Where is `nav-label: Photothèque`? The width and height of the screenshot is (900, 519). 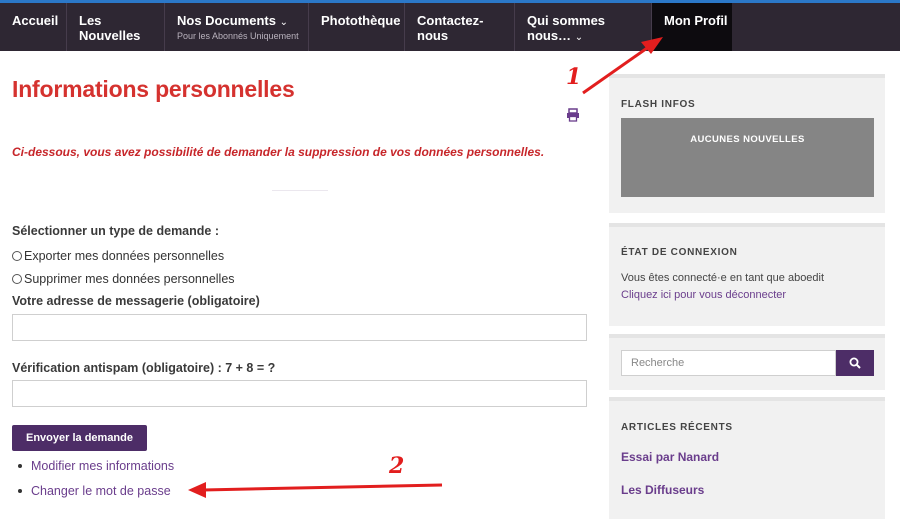 nav-label: Photothèque is located at coordinates (361, 20).